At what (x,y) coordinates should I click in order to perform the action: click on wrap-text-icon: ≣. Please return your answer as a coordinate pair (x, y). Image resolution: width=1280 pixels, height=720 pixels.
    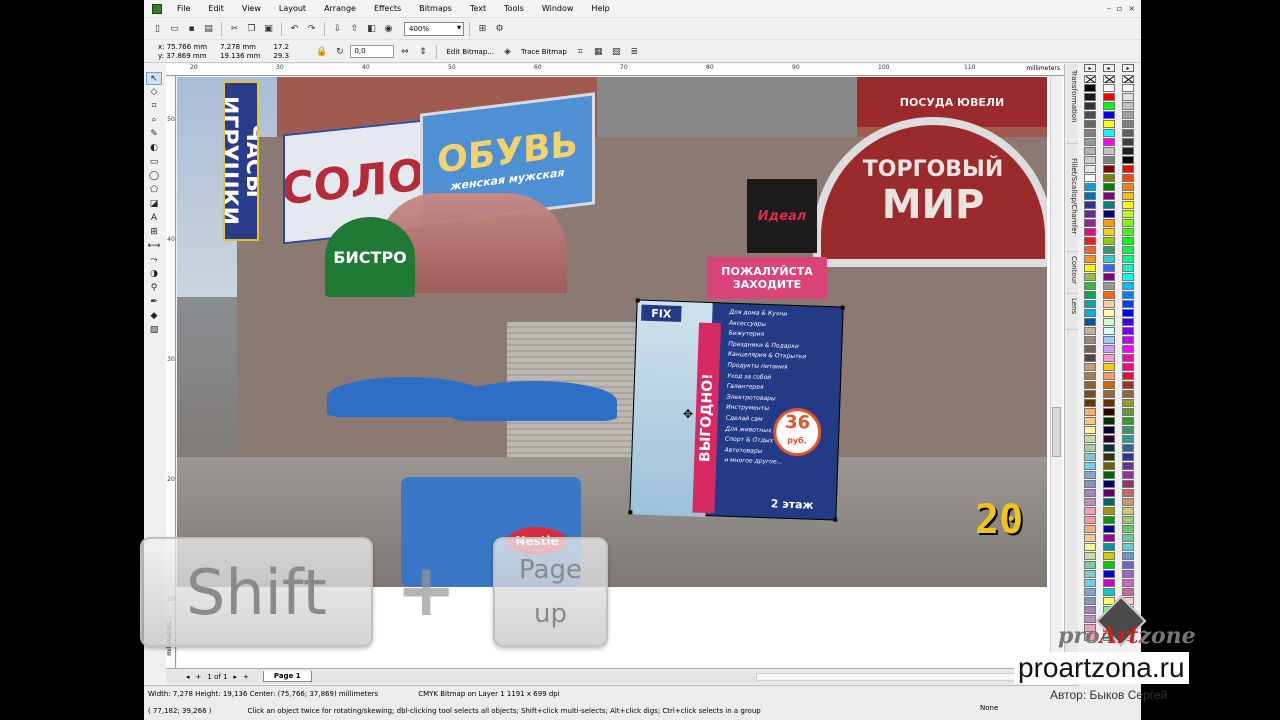
    Looking at the image, I should click on (634, 51).